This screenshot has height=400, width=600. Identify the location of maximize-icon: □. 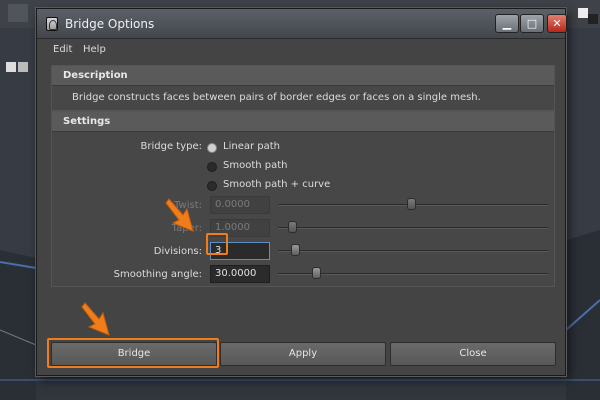
(532, 23).